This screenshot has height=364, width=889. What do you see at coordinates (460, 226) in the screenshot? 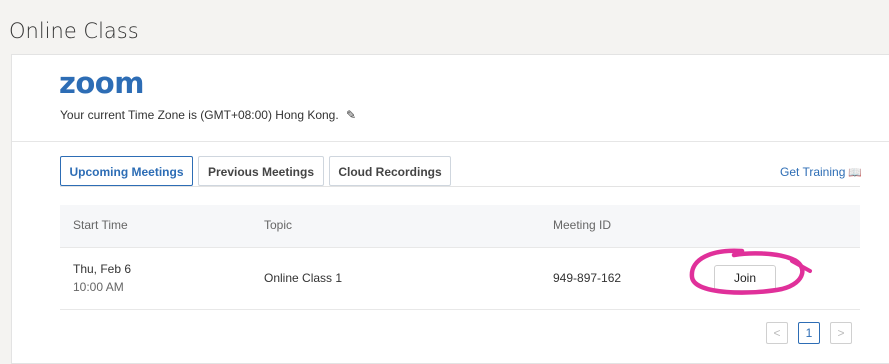
I see `table-header: Start Time Topic Meeting ID` at bounding box center [460, 226].